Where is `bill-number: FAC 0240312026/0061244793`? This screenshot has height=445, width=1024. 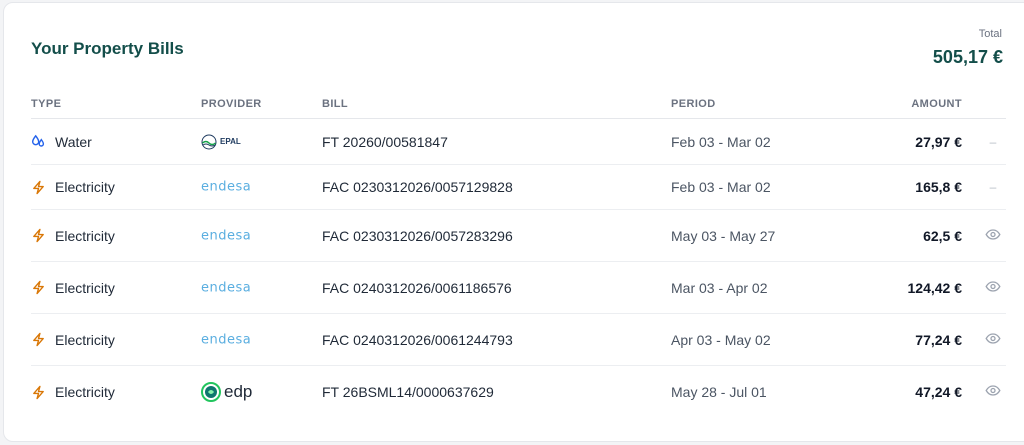 bill-number: FAC 0240312026/0061244793 is located at coordinates (417, 339).